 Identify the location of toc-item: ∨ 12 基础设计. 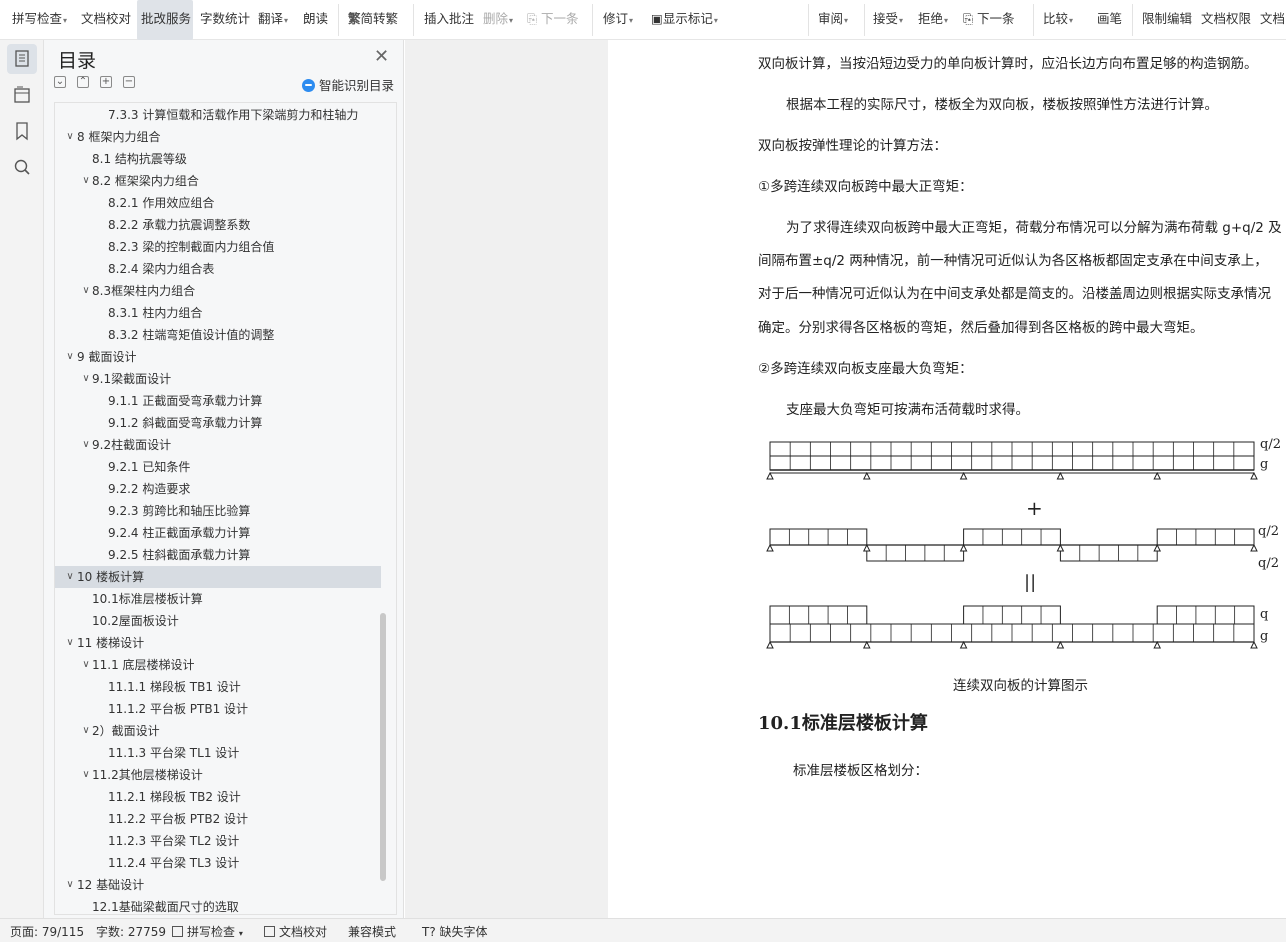
(218, 885).